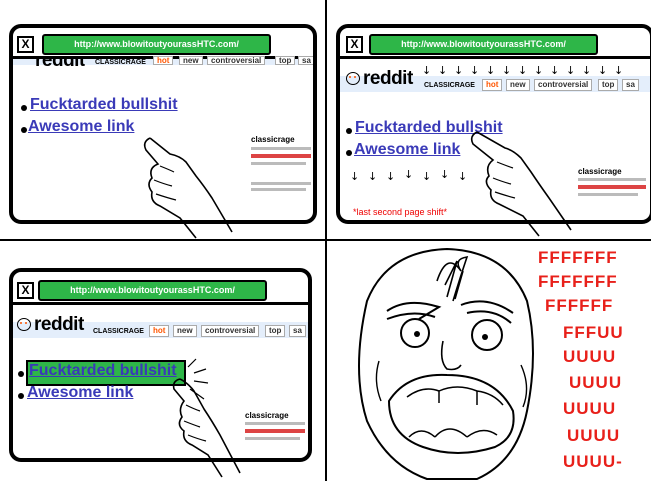 This screenshot has height=481, width=651. I want to click on rage-face, so click(446, 363).